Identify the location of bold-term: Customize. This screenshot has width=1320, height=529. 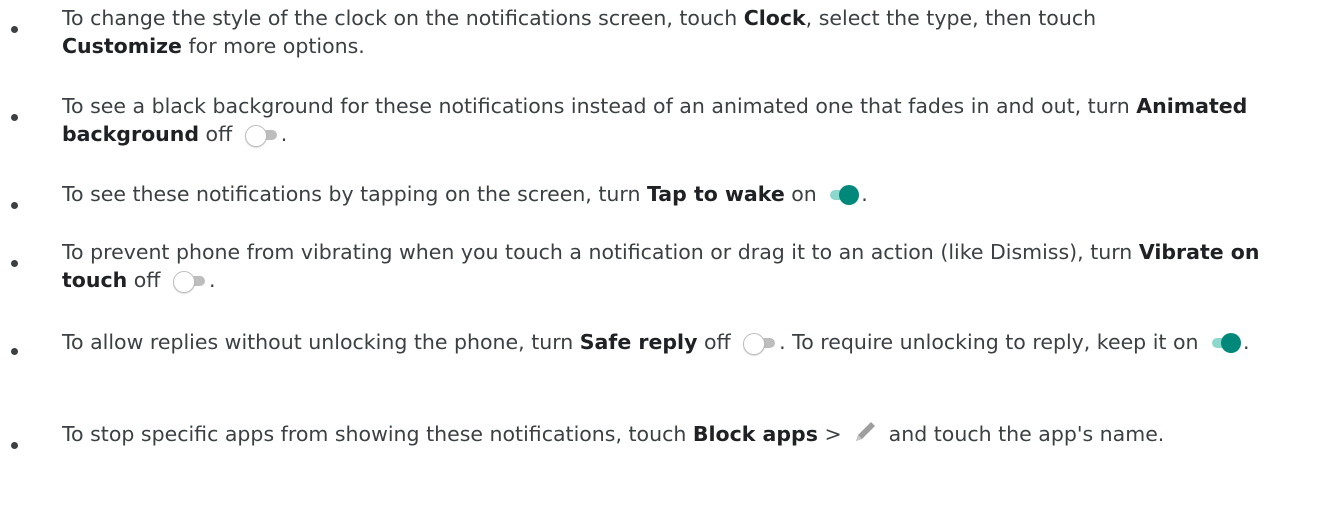
(122, 46).